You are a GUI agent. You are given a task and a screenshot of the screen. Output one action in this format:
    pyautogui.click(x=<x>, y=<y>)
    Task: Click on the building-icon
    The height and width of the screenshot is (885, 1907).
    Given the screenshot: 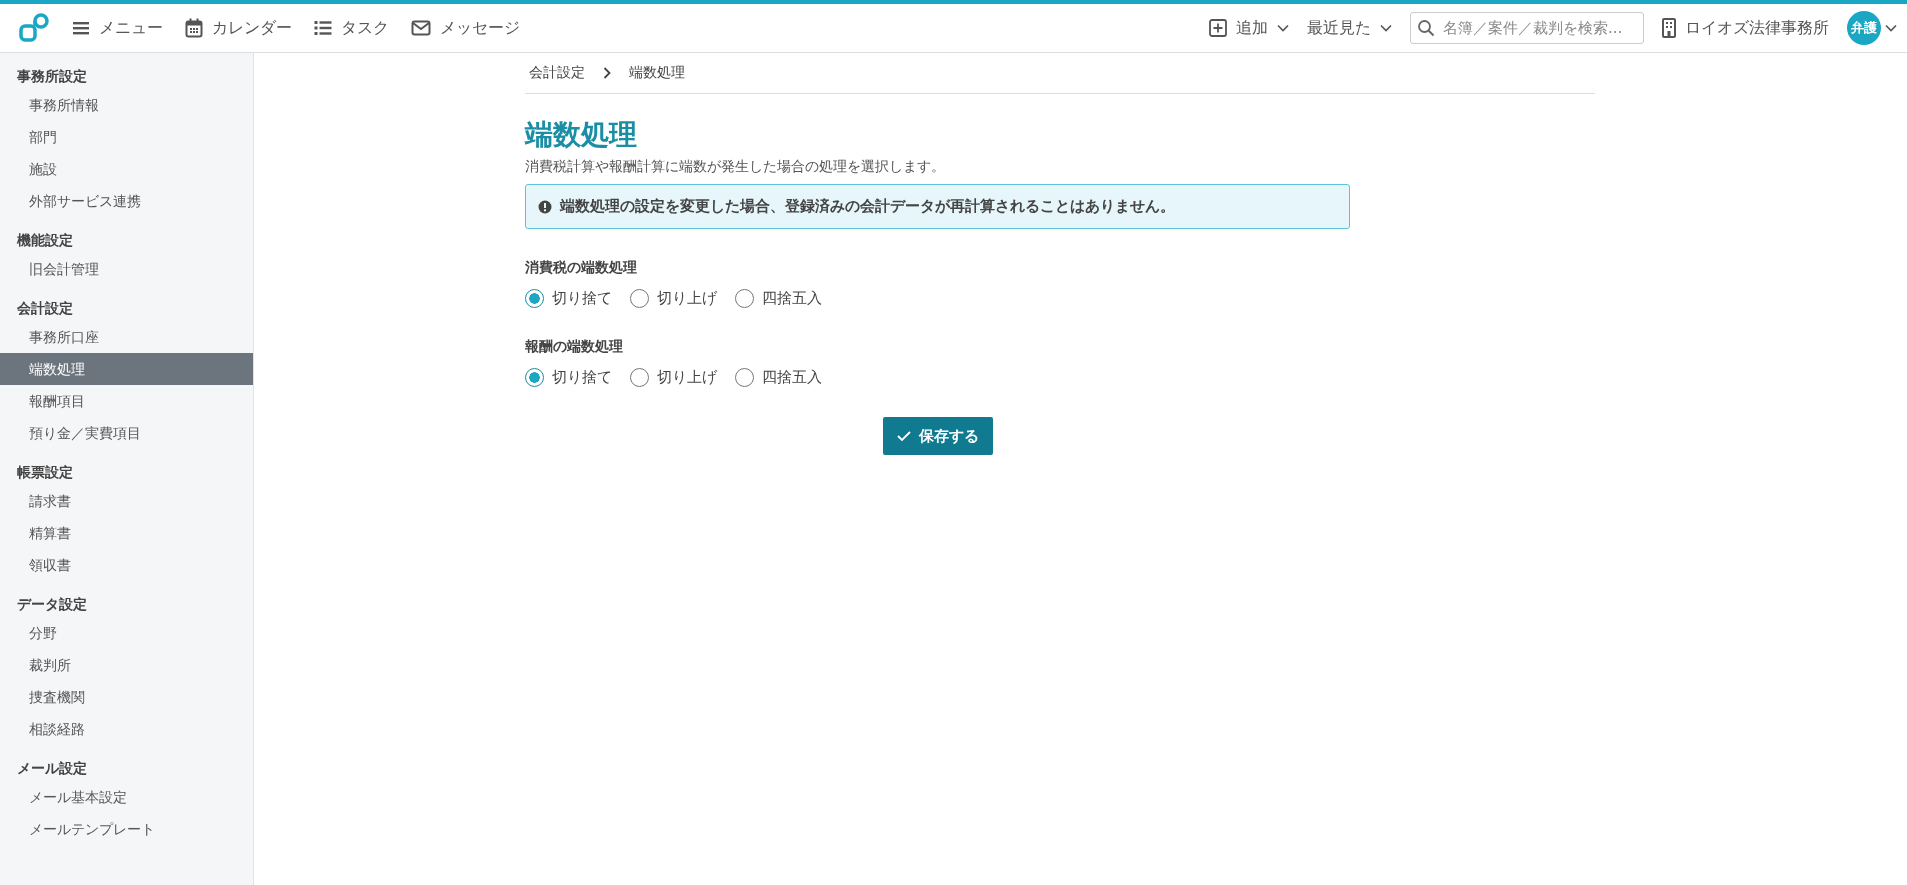 What is the action you would take?
    pyautogui.click(x=1669, y=28)
    